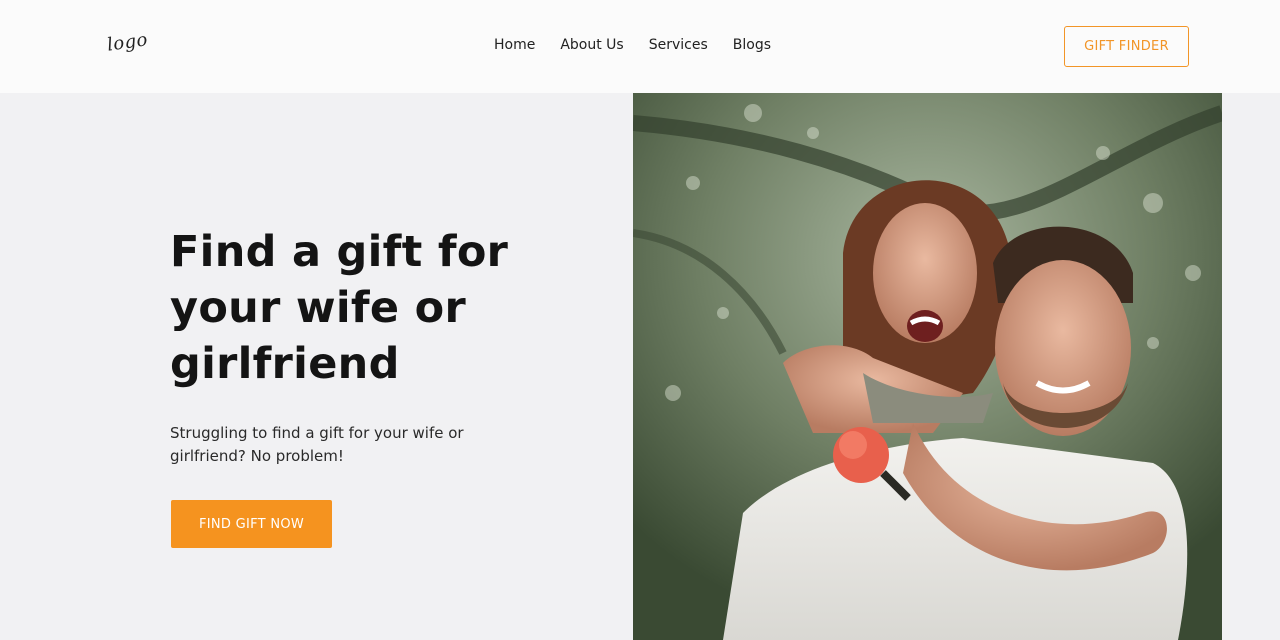 This screenshot has width=1280, height=640. Describe the element at coordinates (1126, 46) in the screenshot. I see `gift-finder-button: GIFT FINDER` at that location.